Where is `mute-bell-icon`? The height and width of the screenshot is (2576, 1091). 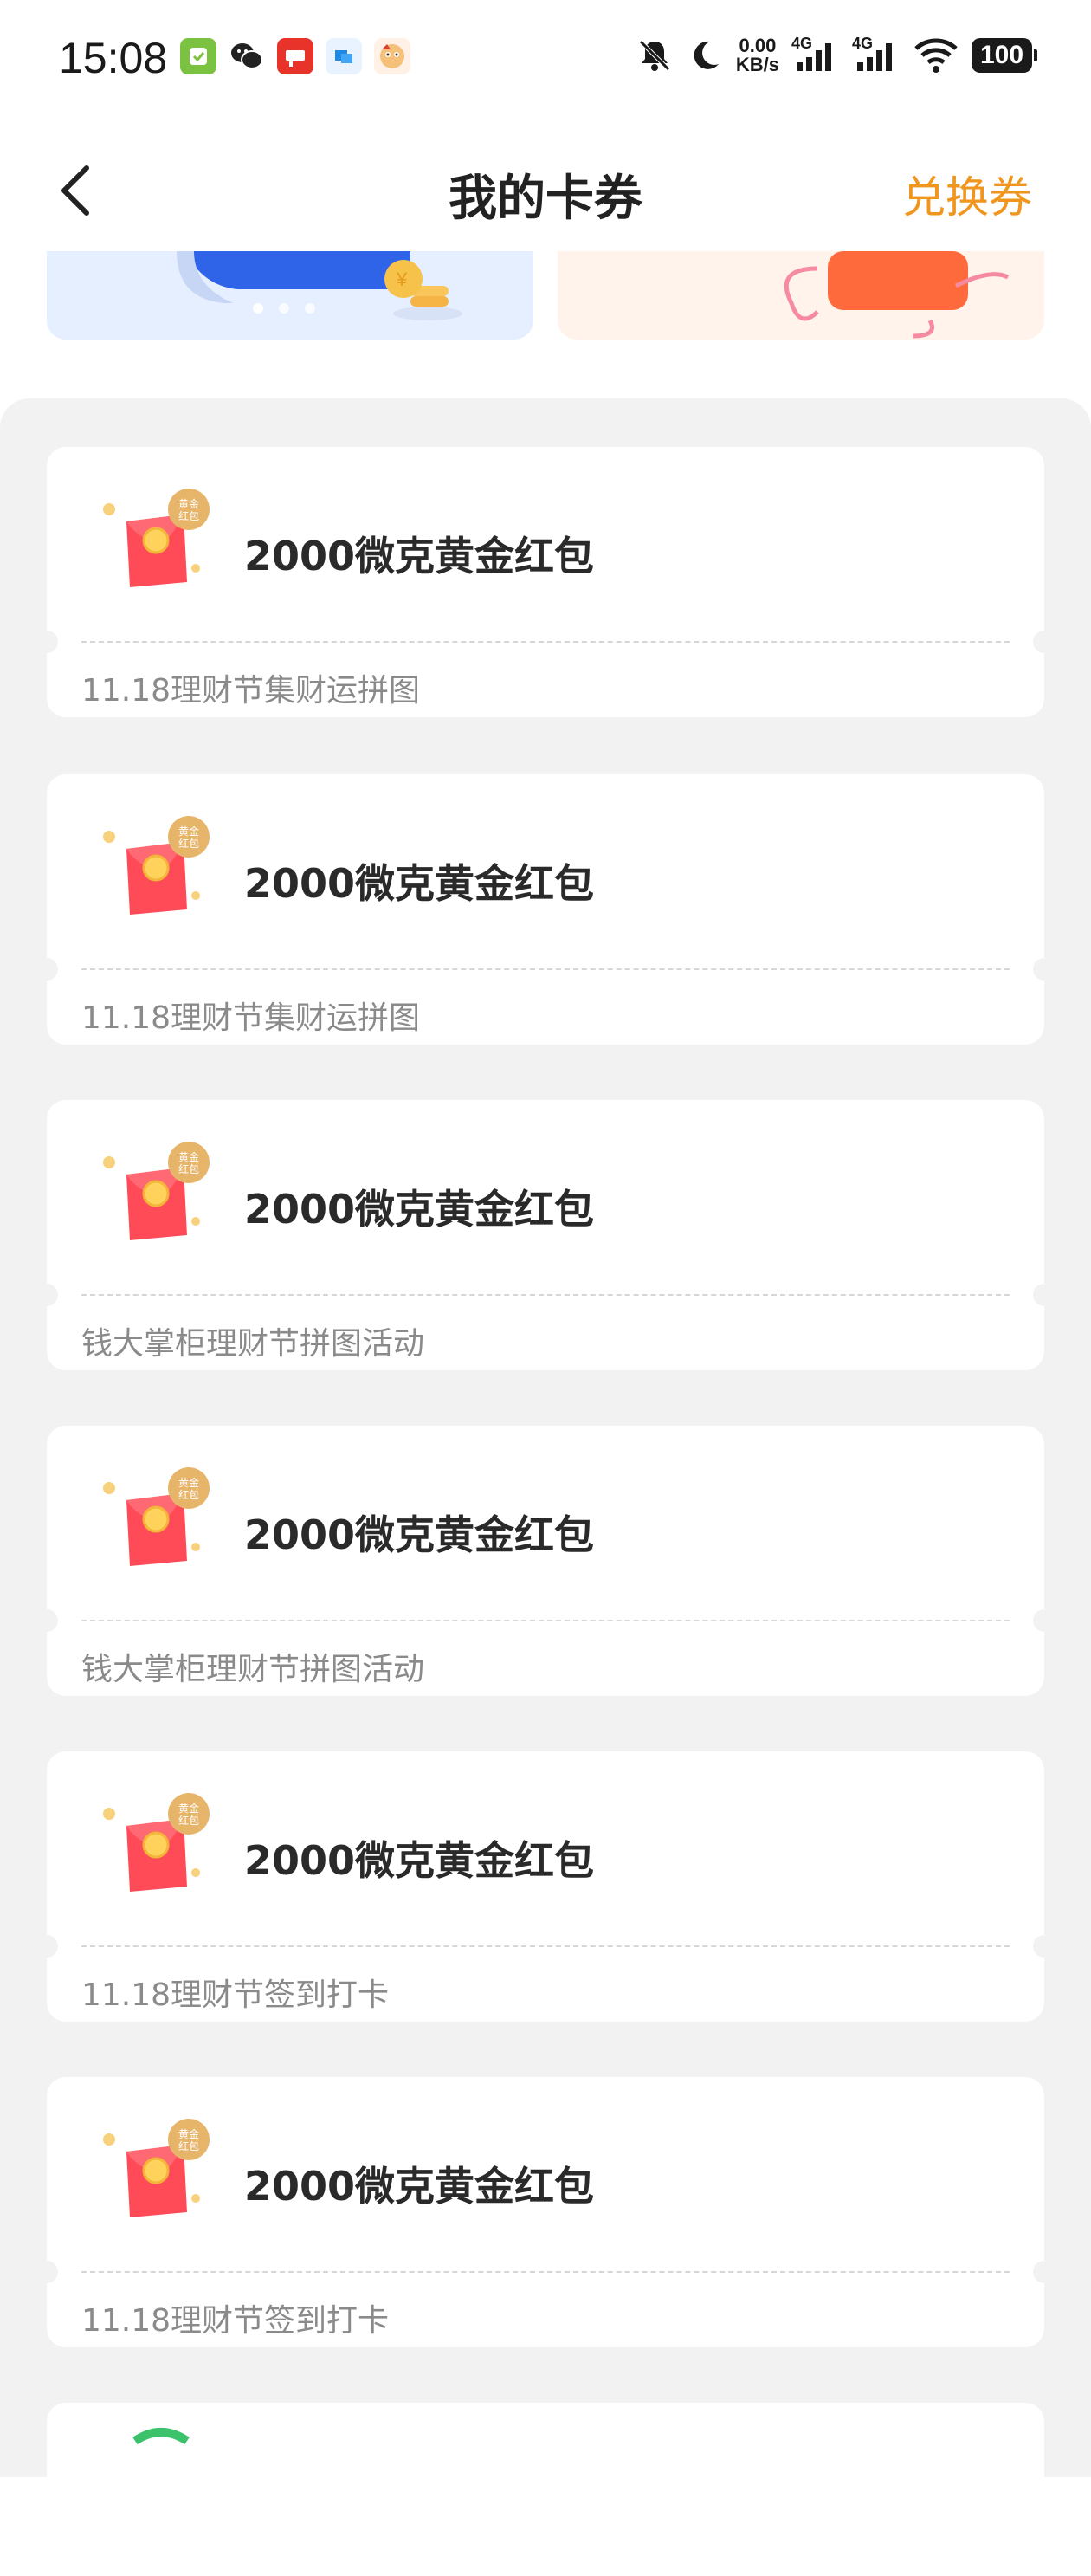 mute-bell-icon is located at coordinates (654, 55).